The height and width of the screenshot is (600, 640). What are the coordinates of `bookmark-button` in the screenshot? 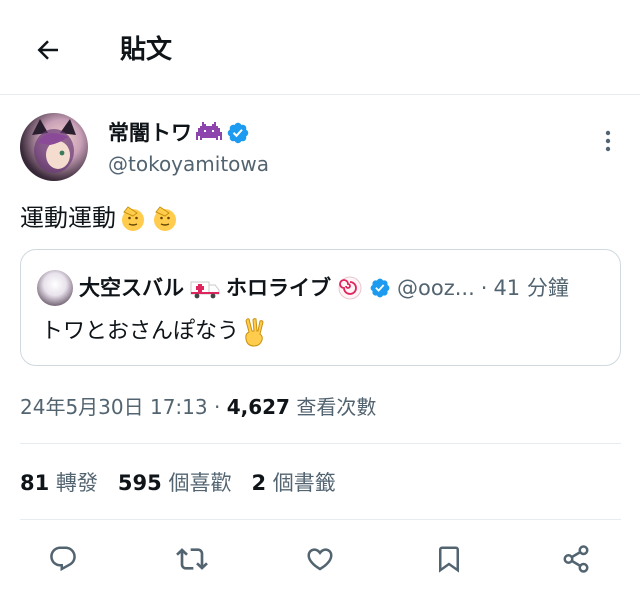 It's located at (449, 559).